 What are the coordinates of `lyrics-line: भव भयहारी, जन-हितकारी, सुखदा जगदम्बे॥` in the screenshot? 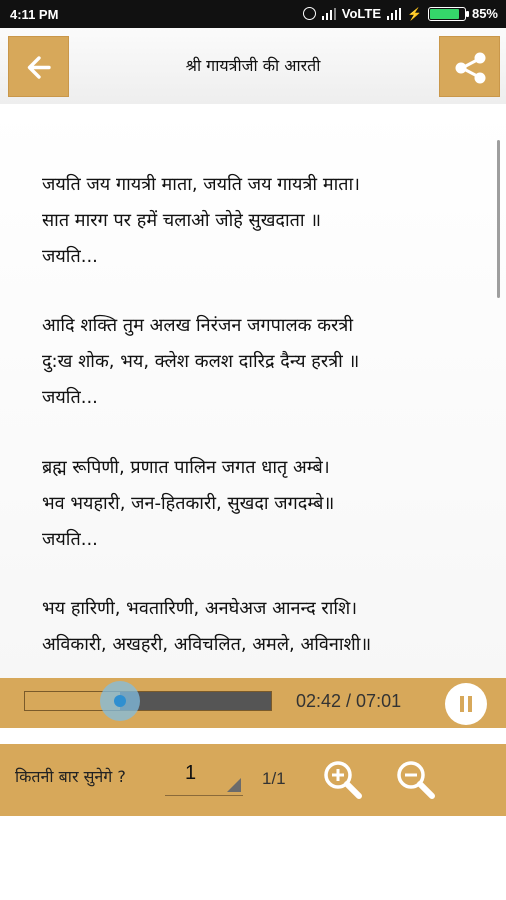 It's located at (188, 503).